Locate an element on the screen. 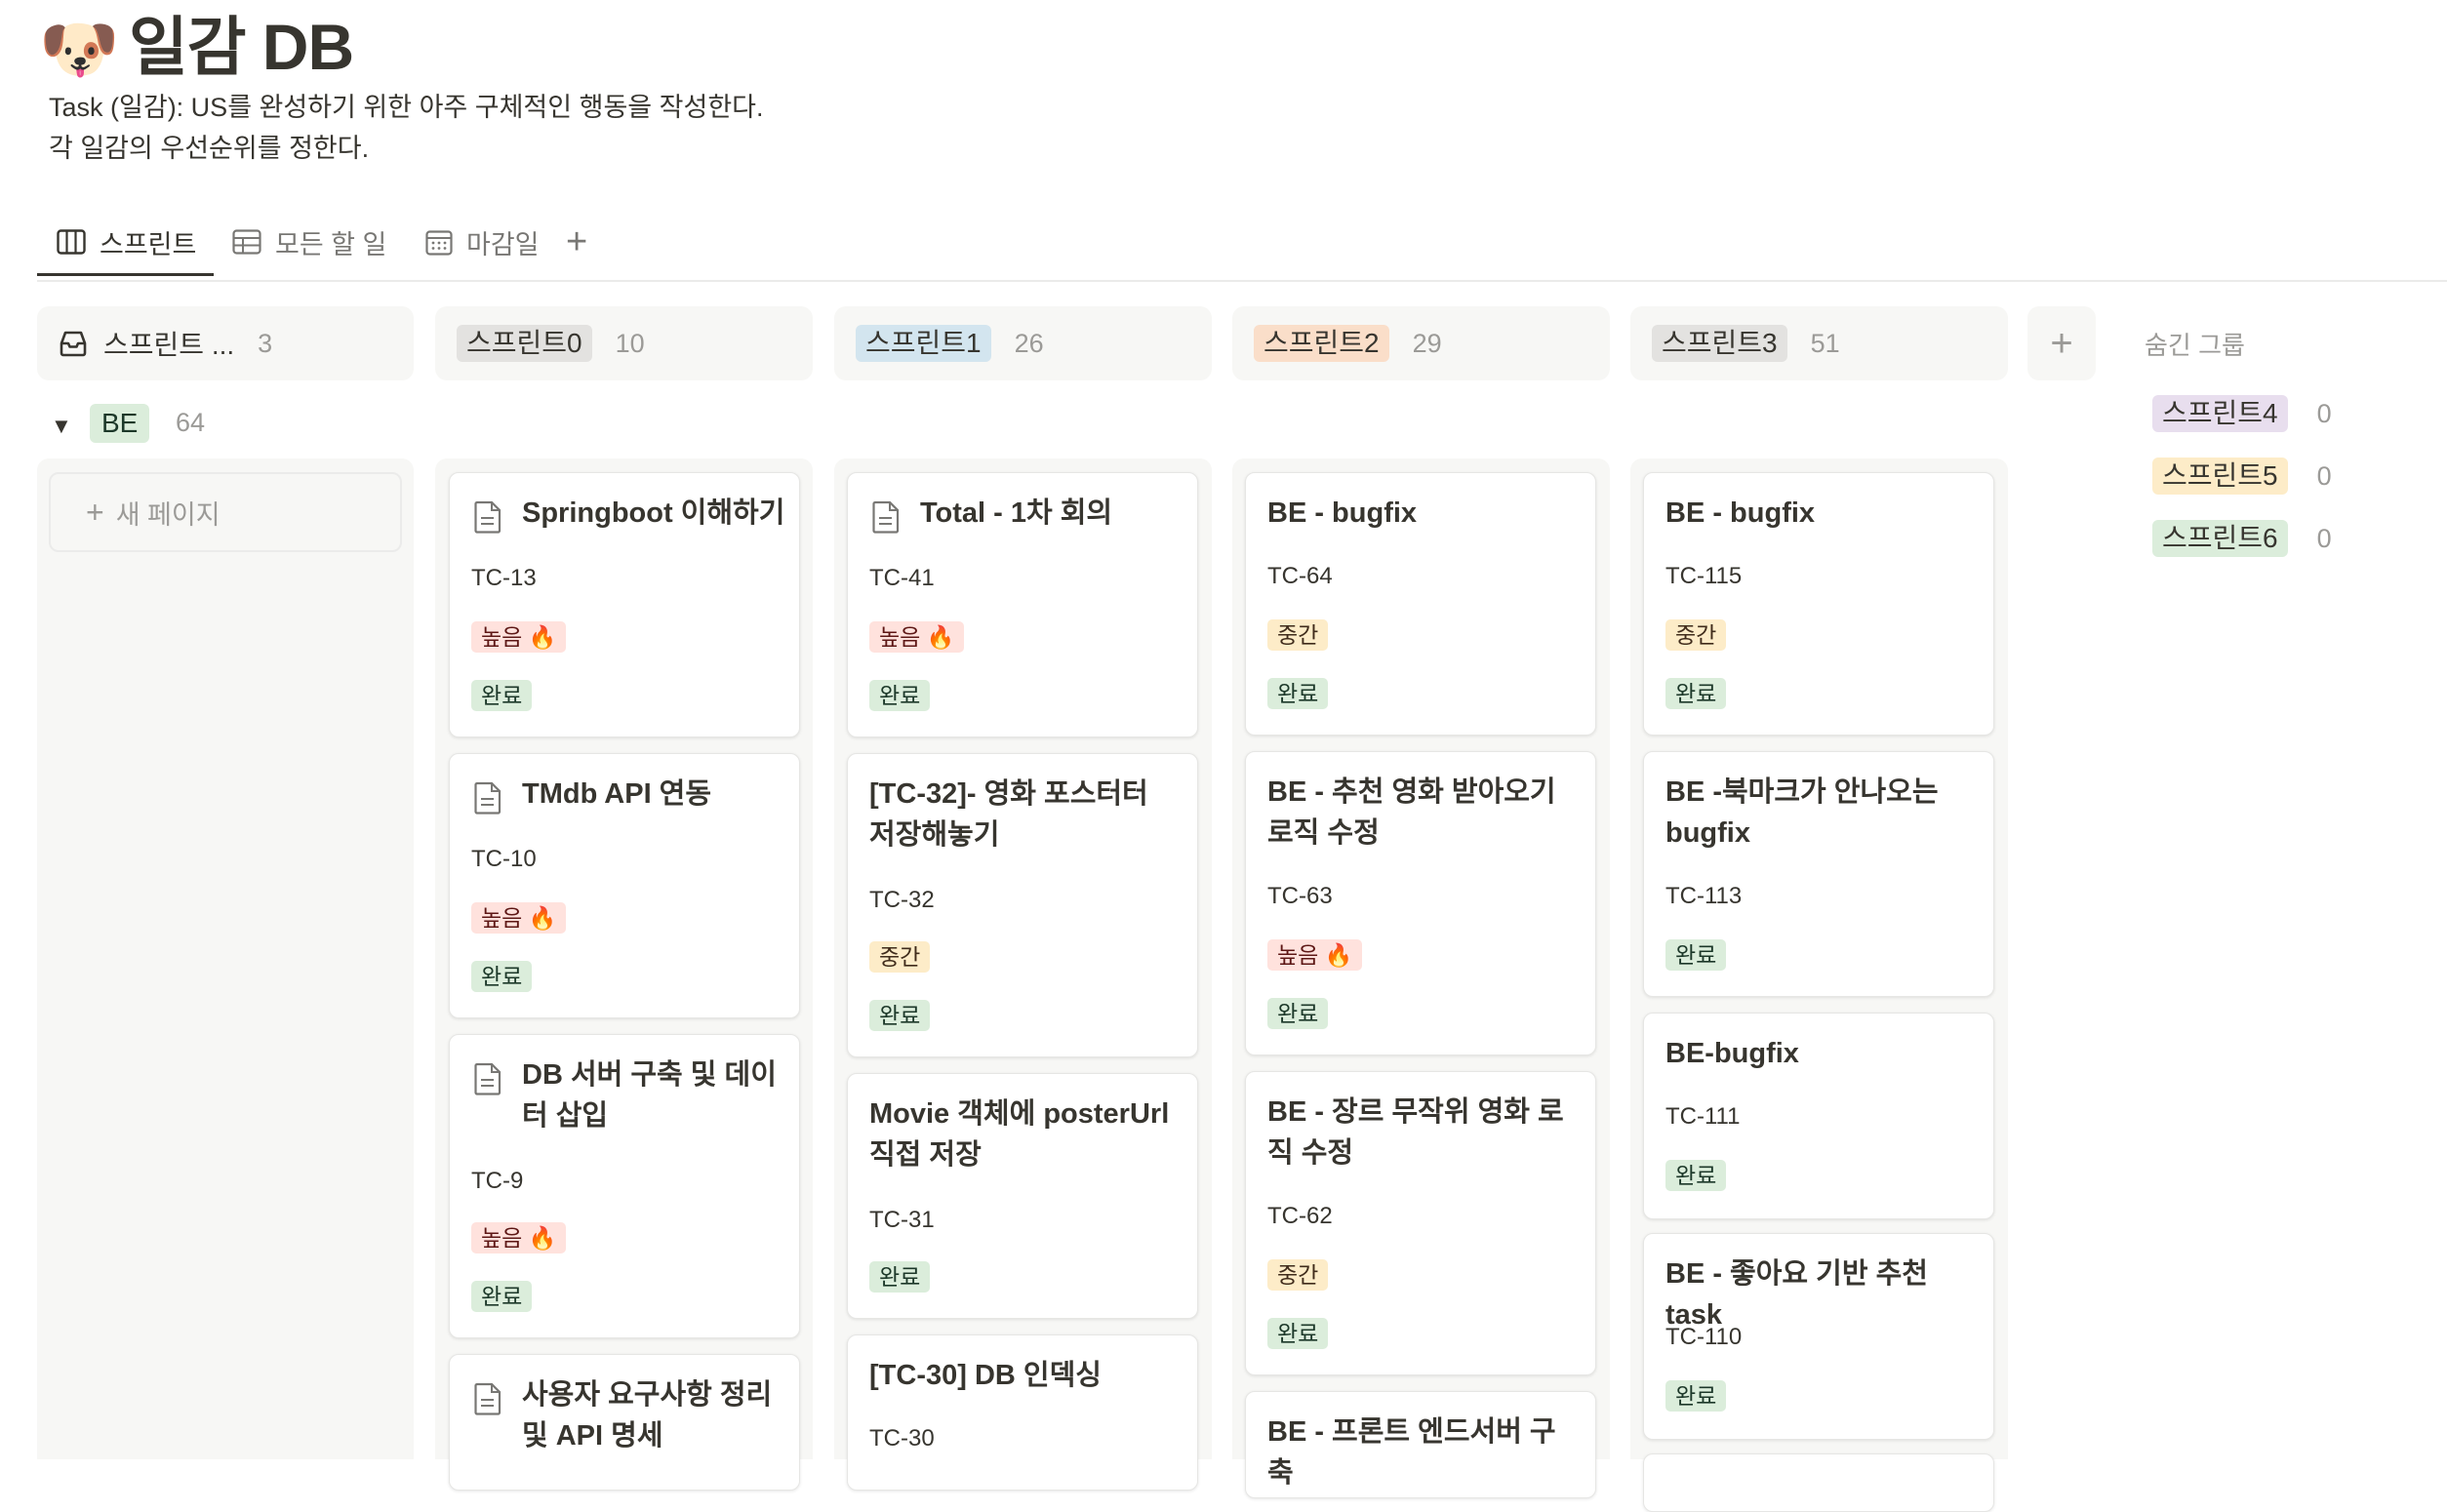  active-tab-indicator is located at coordinates (125, 274).